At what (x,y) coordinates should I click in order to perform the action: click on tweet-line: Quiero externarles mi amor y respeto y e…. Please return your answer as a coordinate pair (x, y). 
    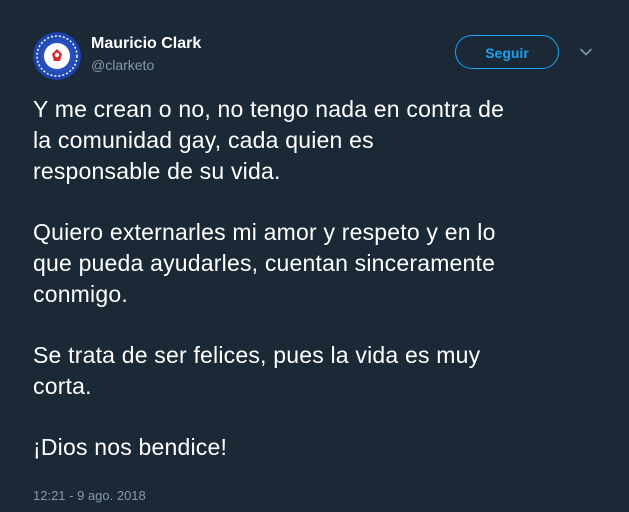
    Looking at the image, I should click on (264, 232).